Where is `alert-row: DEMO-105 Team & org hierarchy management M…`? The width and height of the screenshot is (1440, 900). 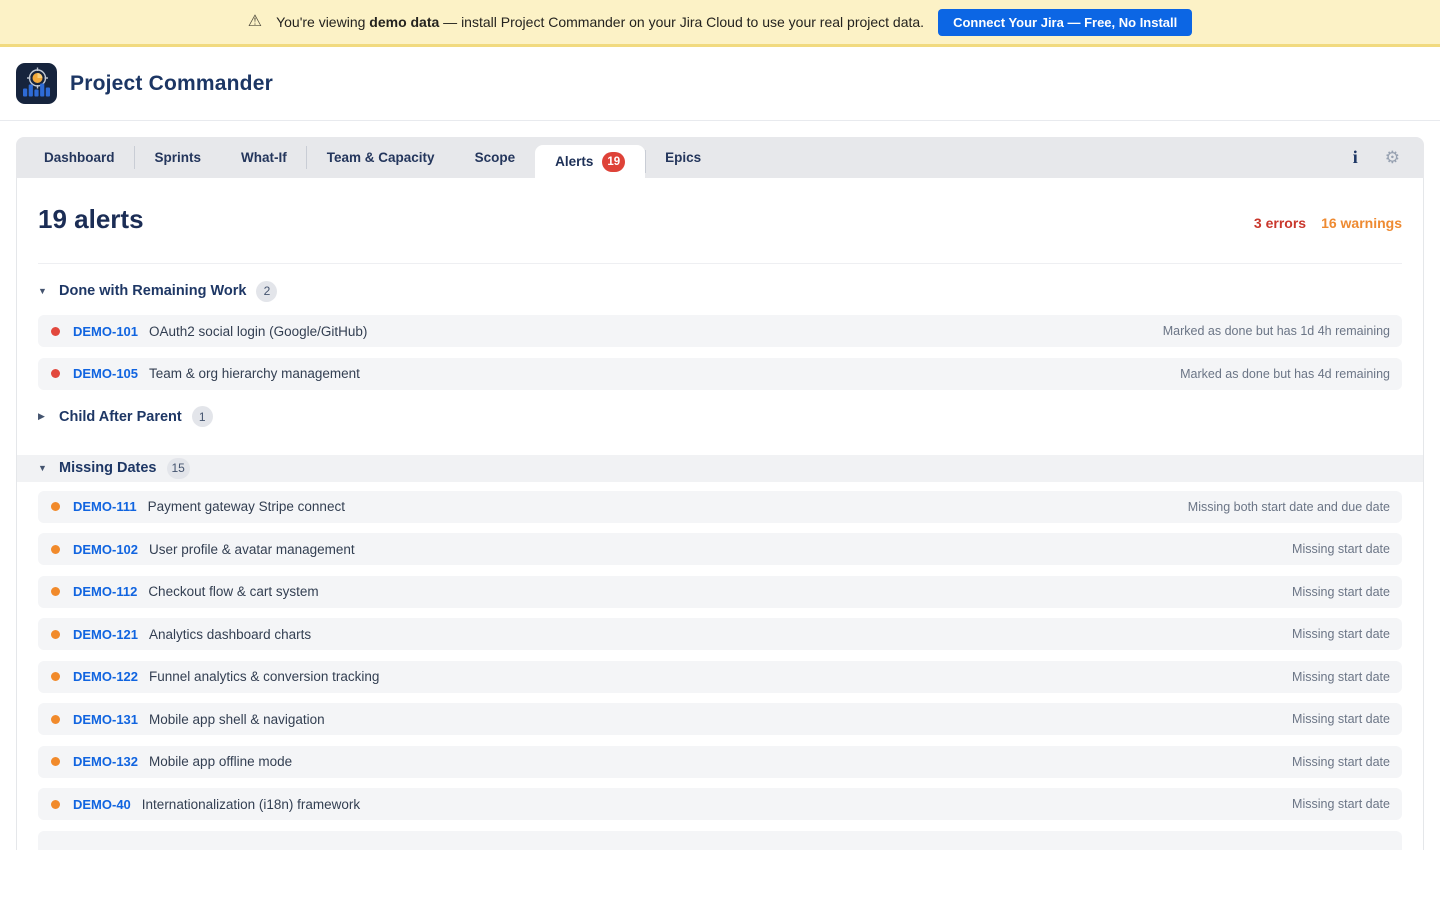
alert-row: DEMO-105 Team & org hierarchy management M… is located at coordinates (720, 373).